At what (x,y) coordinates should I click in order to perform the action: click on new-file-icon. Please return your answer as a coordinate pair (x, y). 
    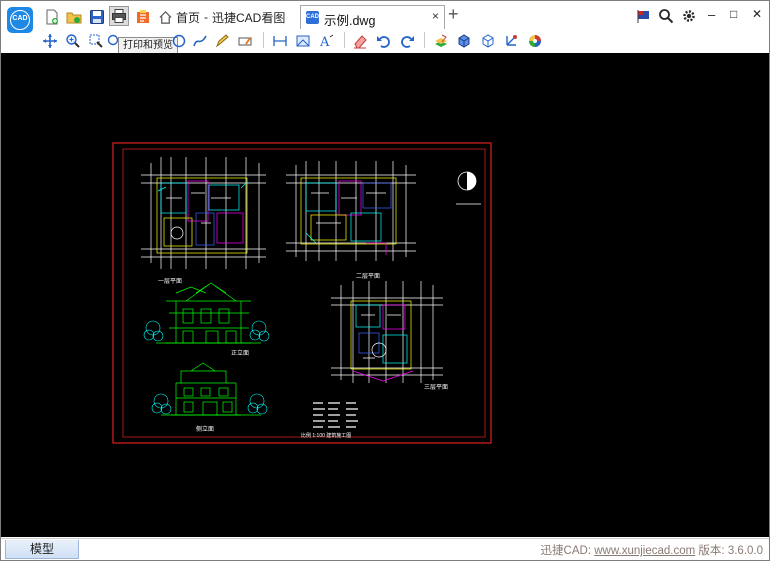
    Looking at the image, I should click on (52, 17).